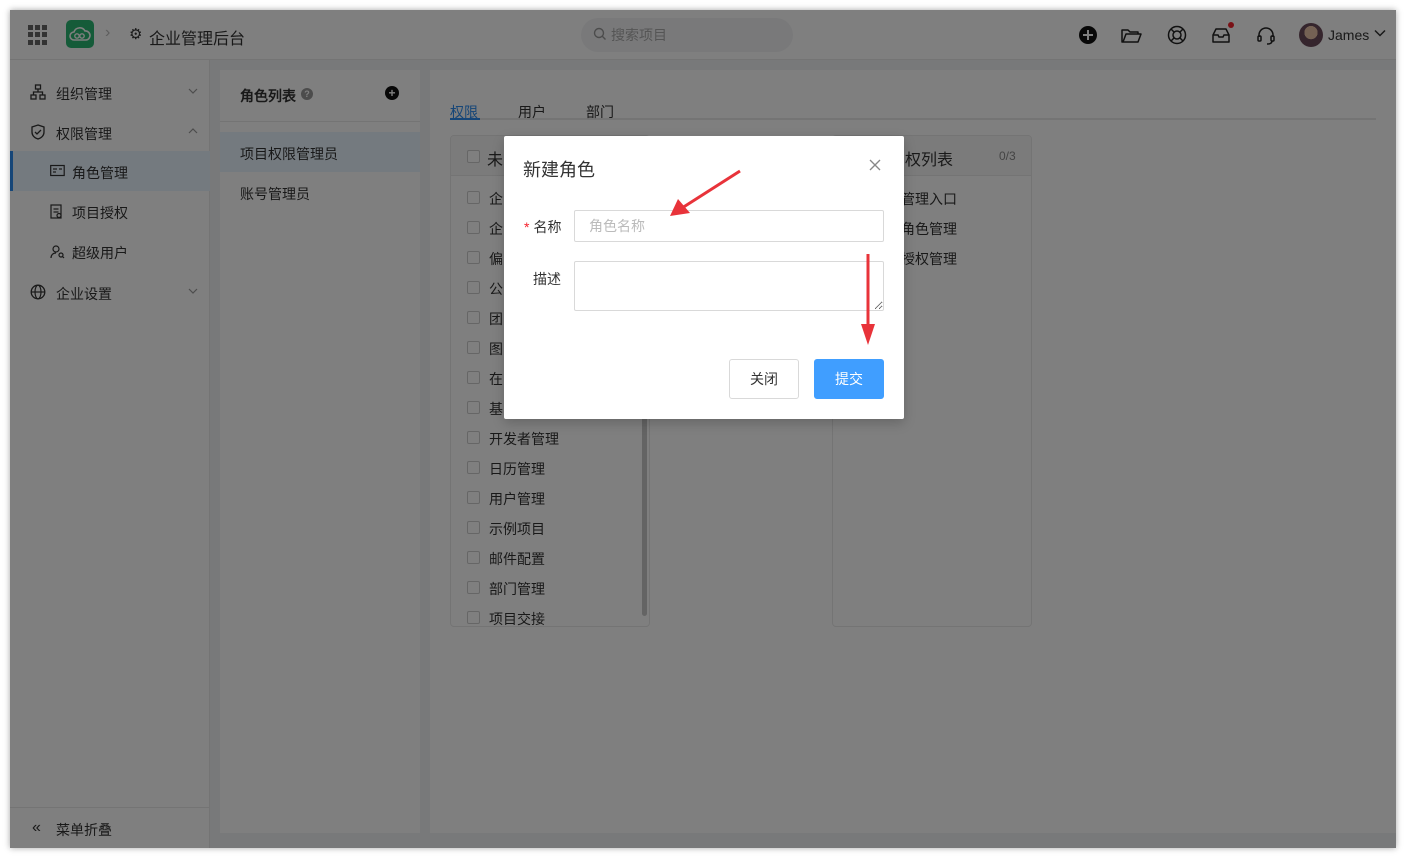 This screenshot has height=857, width=1406. I want to click on name-field-label: * 名称, so click(543, 227).